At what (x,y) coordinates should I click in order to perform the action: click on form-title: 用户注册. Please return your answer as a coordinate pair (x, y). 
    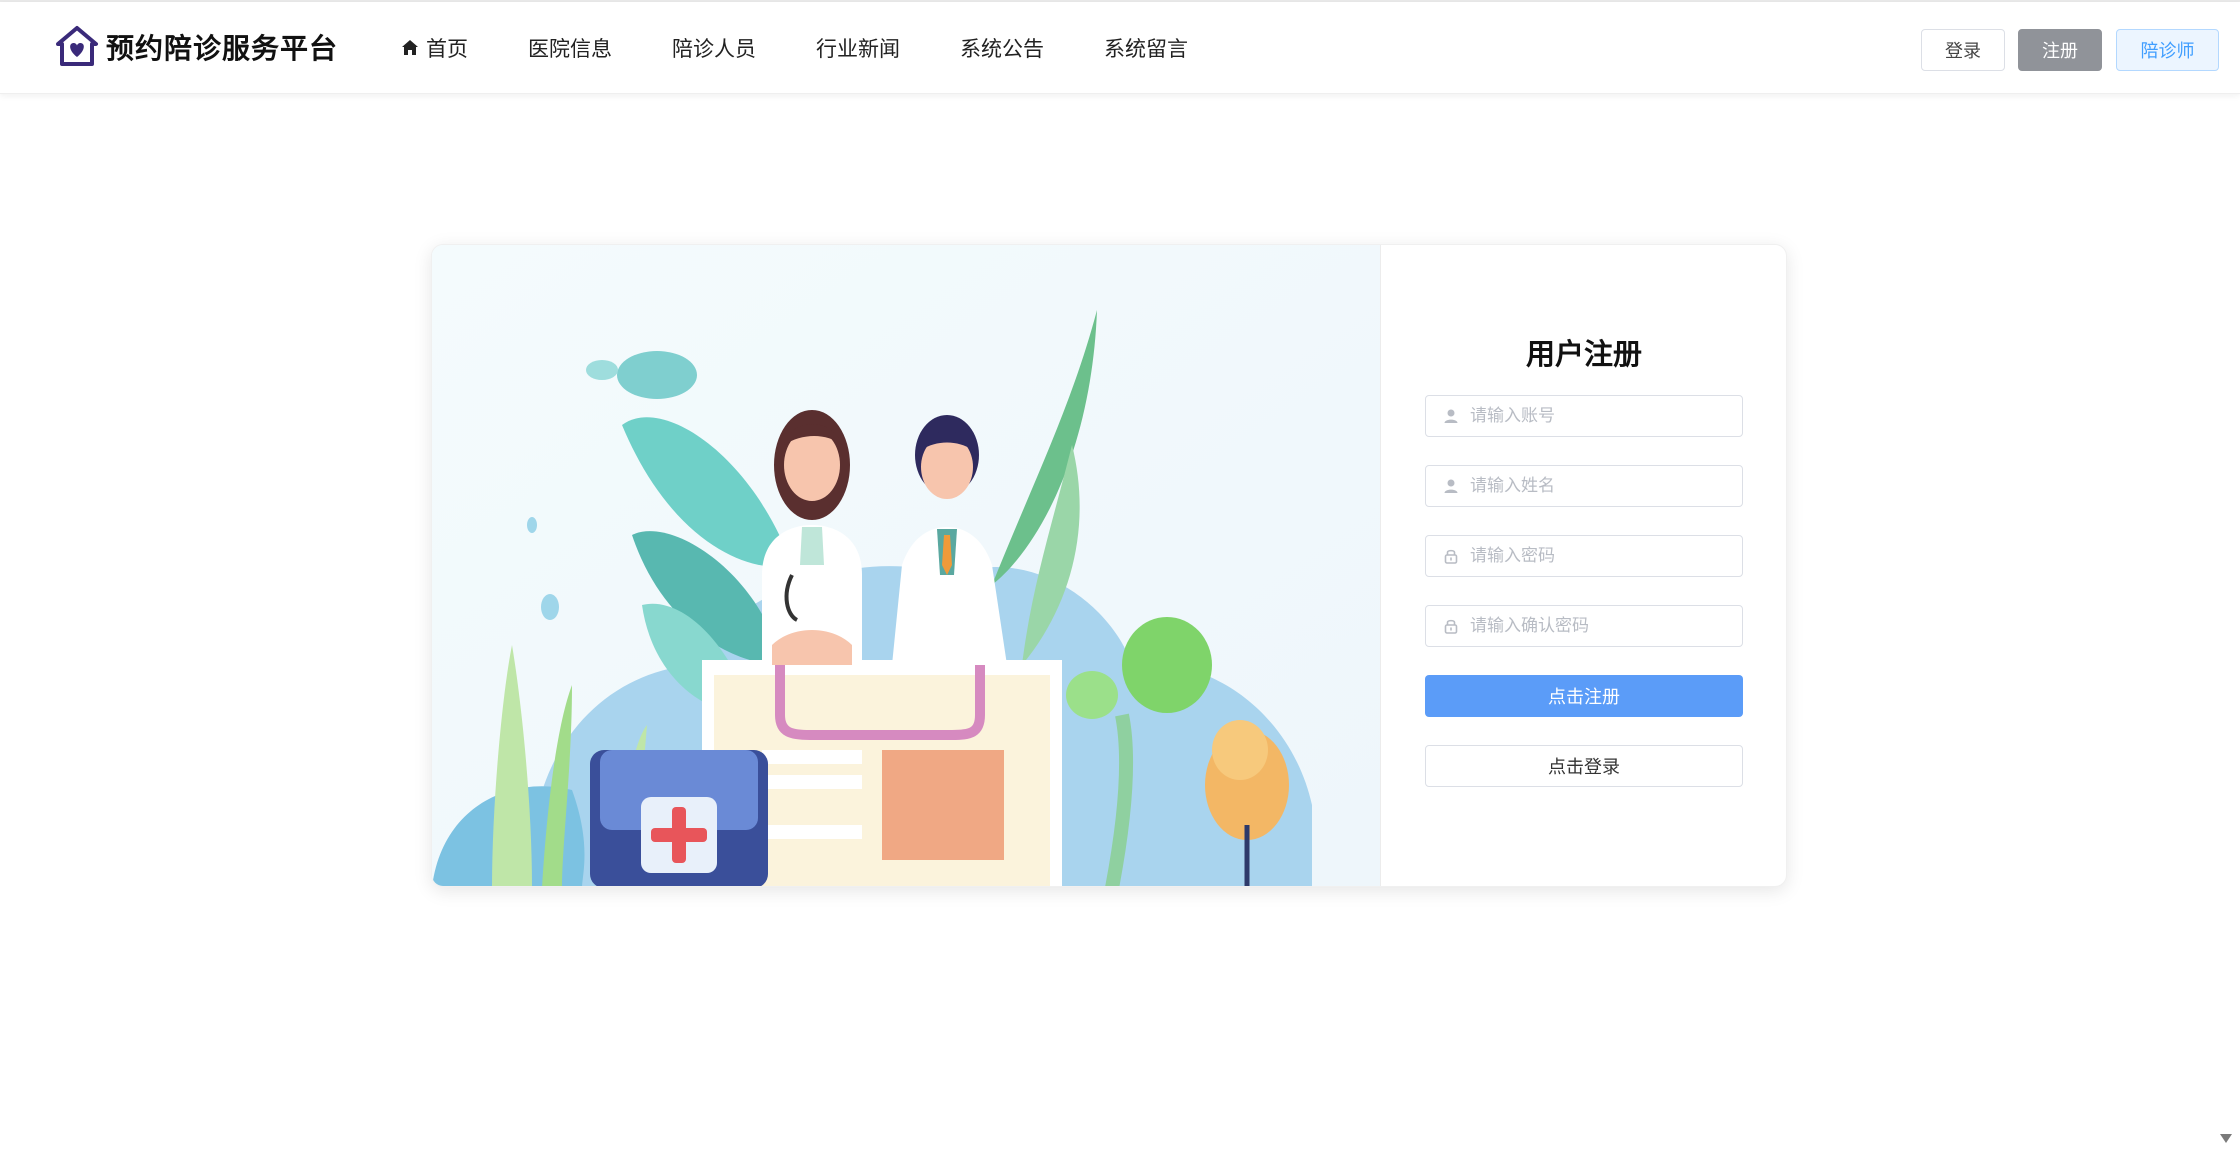
    Looking at the image, I should click on (1583, 354).